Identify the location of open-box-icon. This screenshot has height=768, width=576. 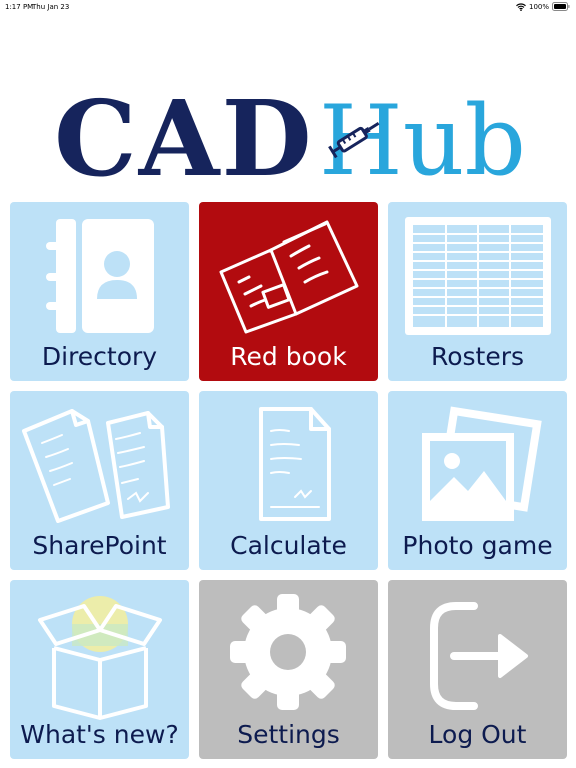
(99, 650).